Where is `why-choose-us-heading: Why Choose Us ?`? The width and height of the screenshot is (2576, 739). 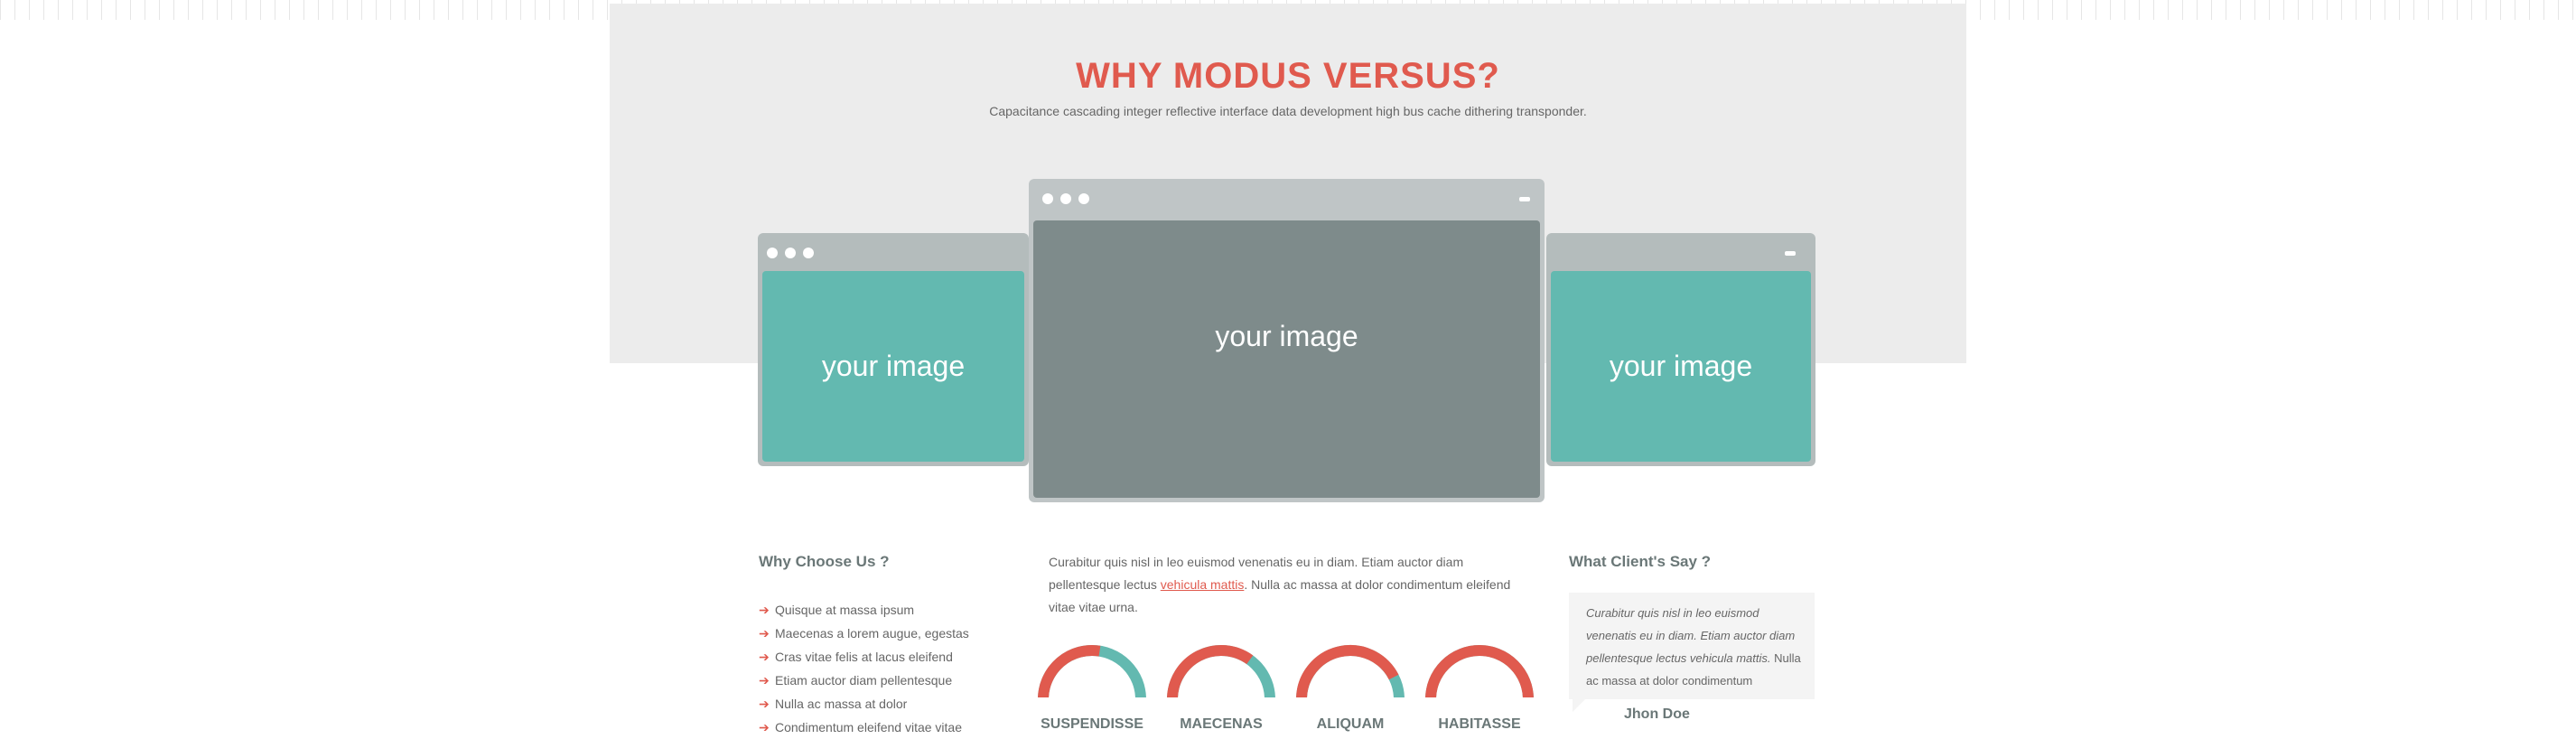
why-choose-us-heading: Why Choose Us ? is located at coordinates (824, 561).